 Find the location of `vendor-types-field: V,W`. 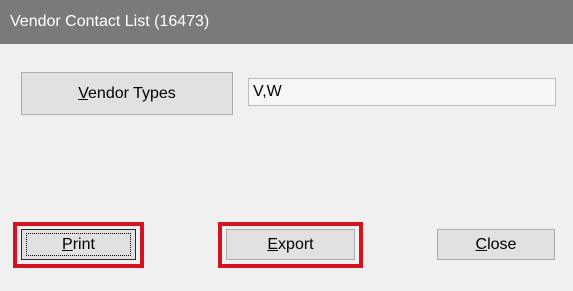

vendor-types-field: V,W is located at coordinates (402, 92).